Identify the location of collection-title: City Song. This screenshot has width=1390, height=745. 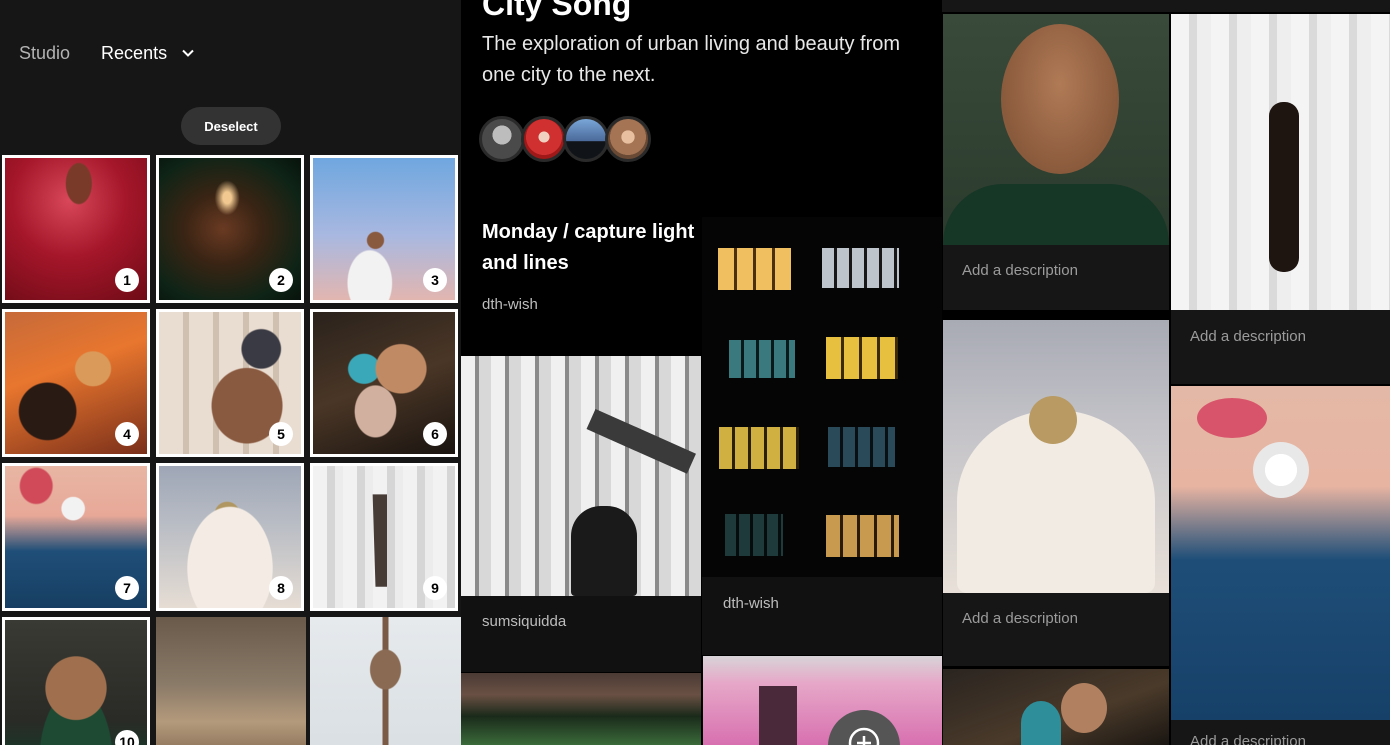
(557, 11).